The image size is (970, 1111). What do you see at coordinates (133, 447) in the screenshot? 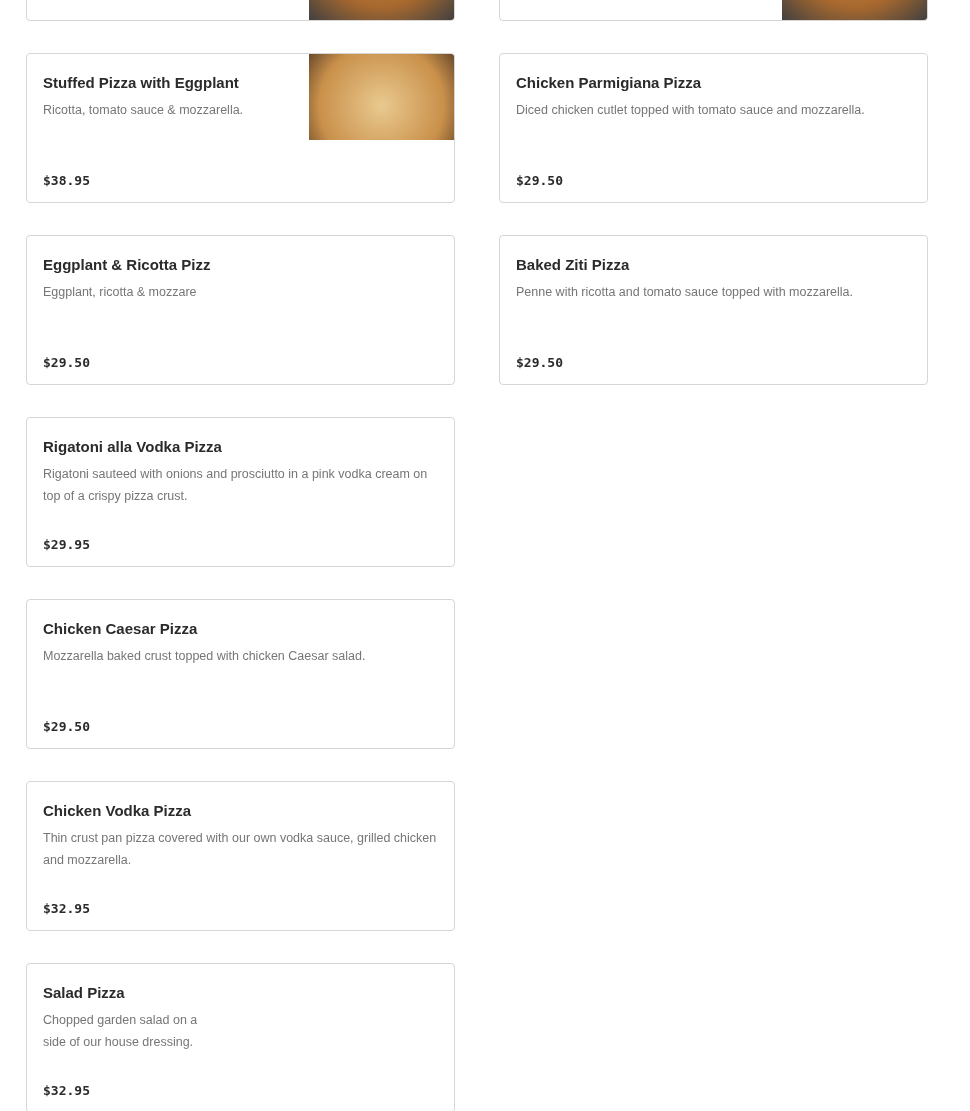
I see `item-name: Rigatoni alla Vodka Pizza` at bounding box center [133, 447].